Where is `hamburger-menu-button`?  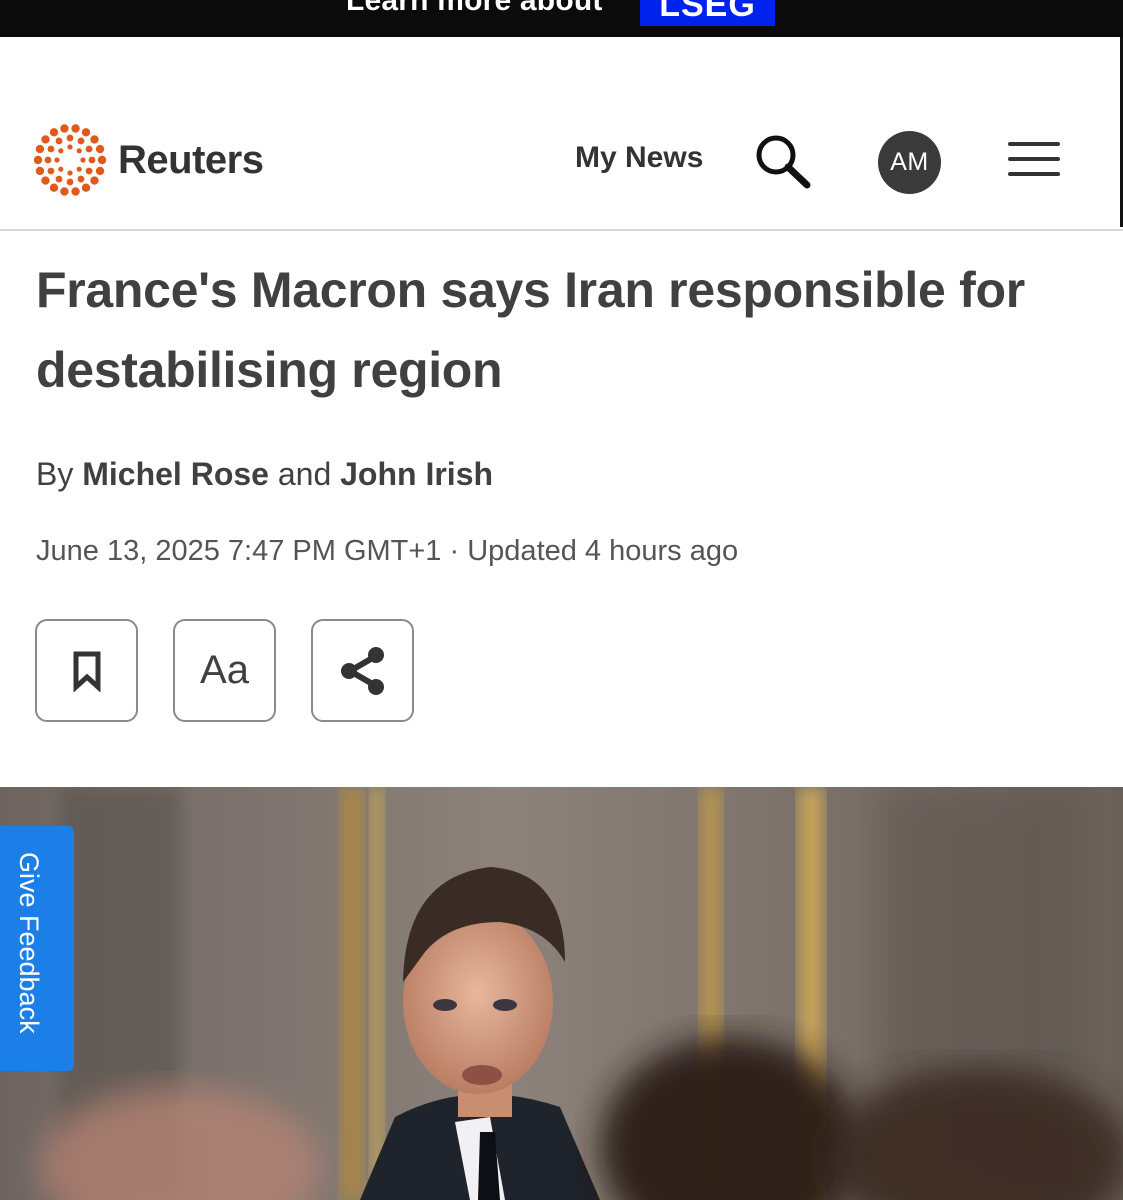 hamburger-menu-button is located at coordinates (1034, 160).